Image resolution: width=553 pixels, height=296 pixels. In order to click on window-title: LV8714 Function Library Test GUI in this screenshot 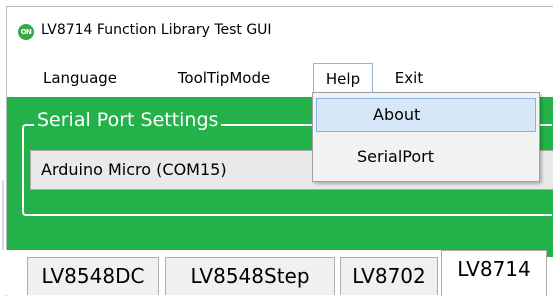, I will do `click(156, 30)`.